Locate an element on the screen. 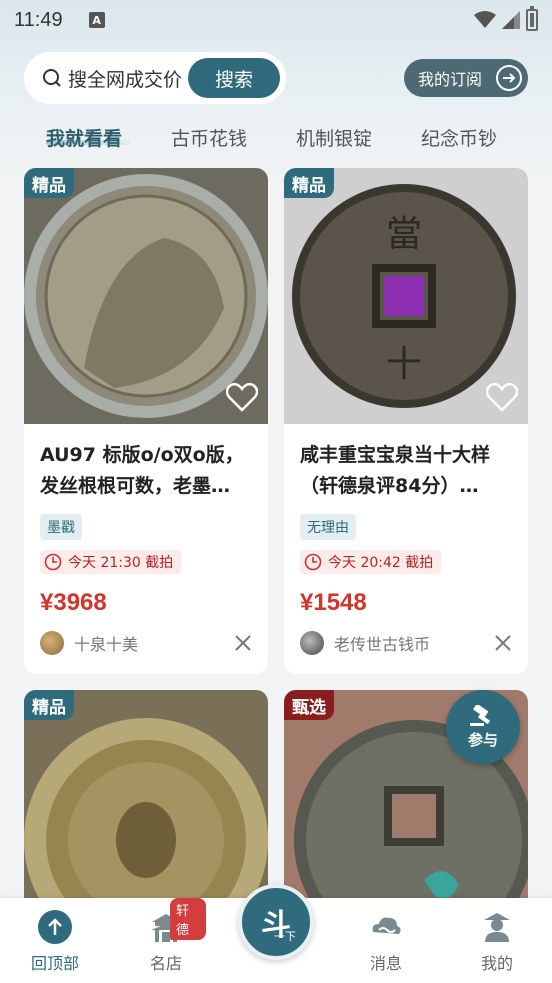  shop-badge: 轩德 is located at coordinates (188, 919).